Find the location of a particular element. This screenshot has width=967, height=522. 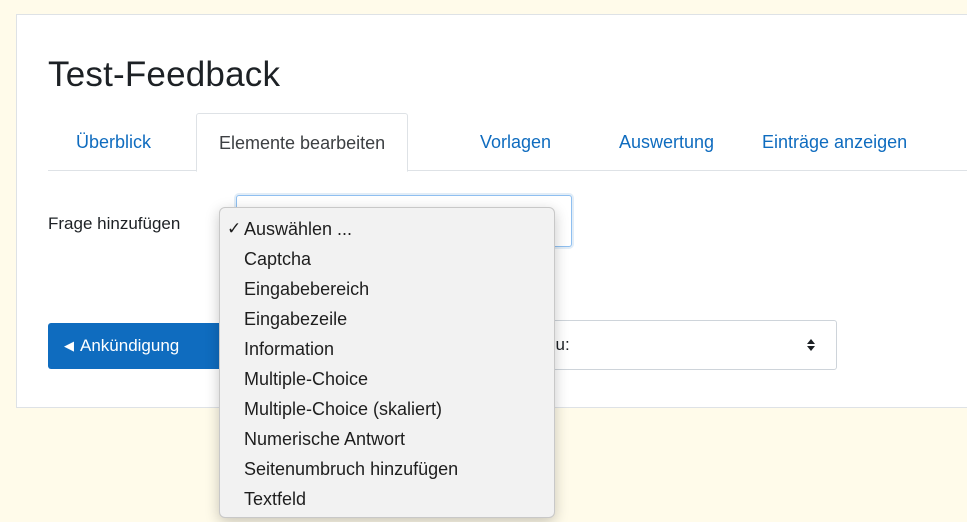

option-add-pagebreak: Seitenumbruch hinzufügen is located at coordinates (387, 469).